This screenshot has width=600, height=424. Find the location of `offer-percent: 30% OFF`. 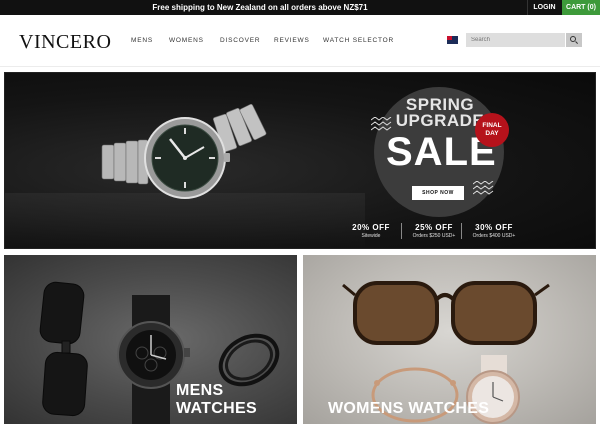

offer-percent: 30% OFF is located at coordinates (494, 227).